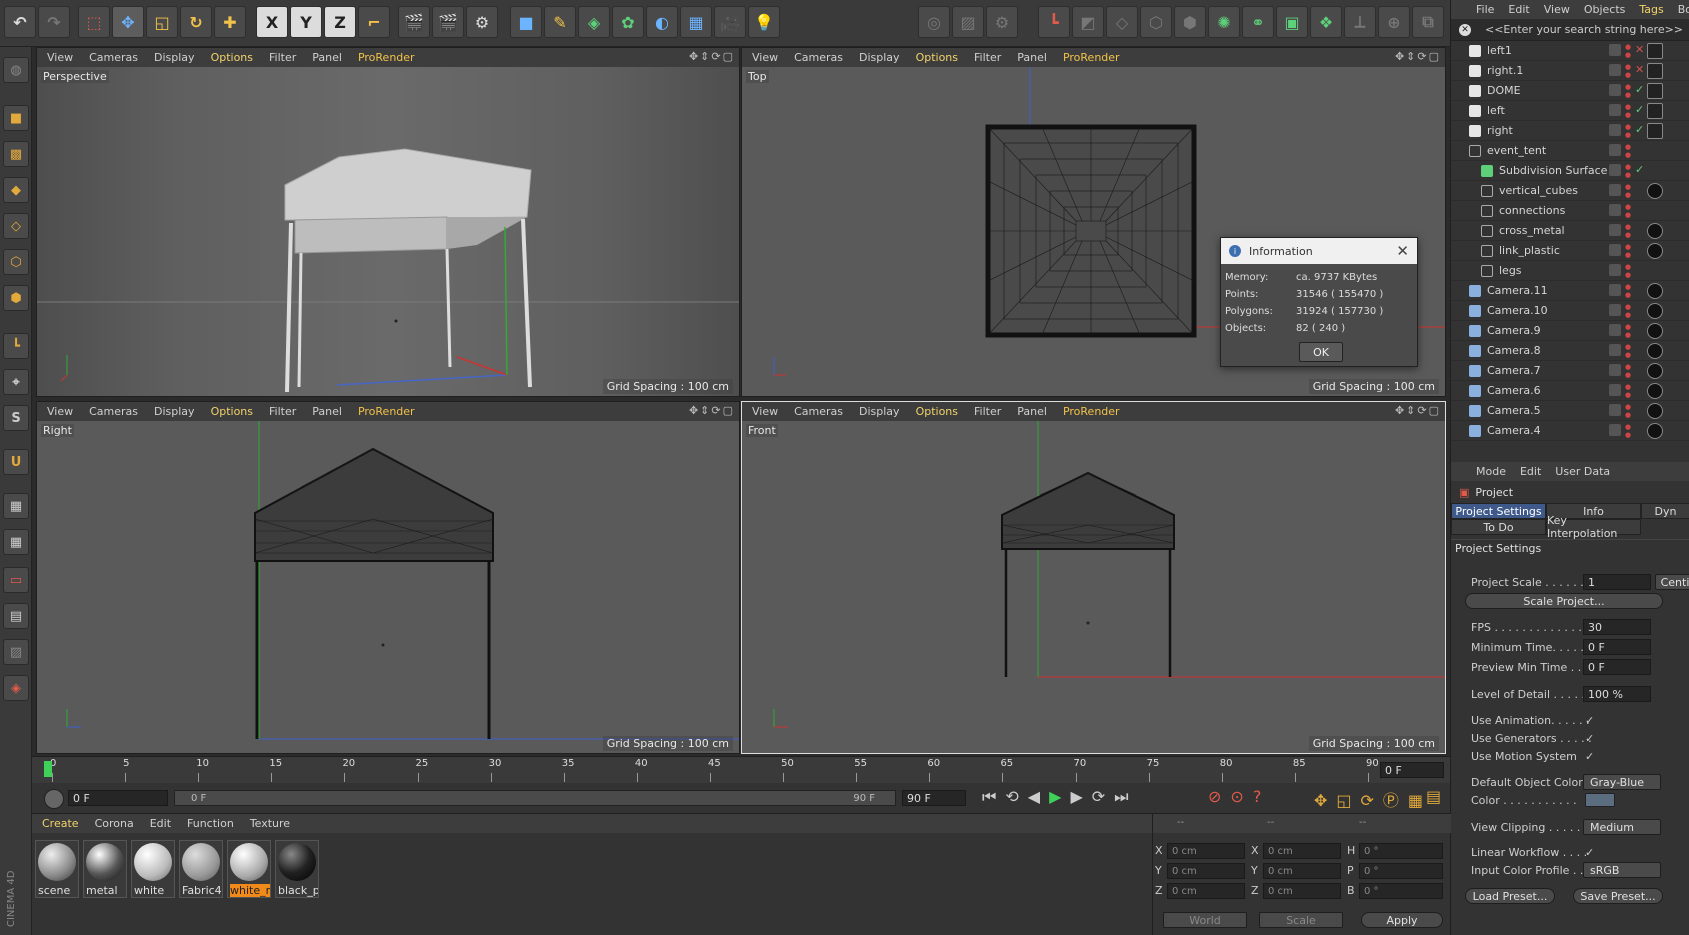 The width and height of the screenshot is (1689, 935). Describe the element at coordinates (1205, 920) in the screenshot. I see `world-select: World` at that location.